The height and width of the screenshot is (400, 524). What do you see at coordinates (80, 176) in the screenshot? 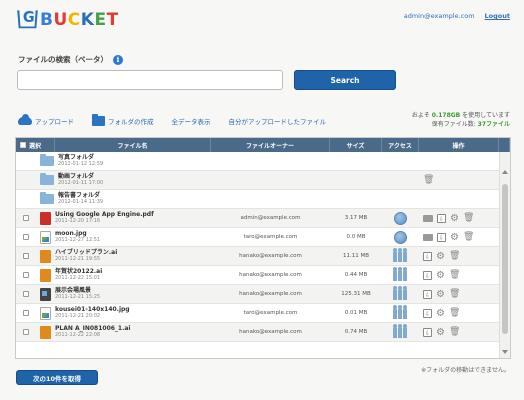
I see `file-name: 動画フォルダ` at bounding box center [80, 176].